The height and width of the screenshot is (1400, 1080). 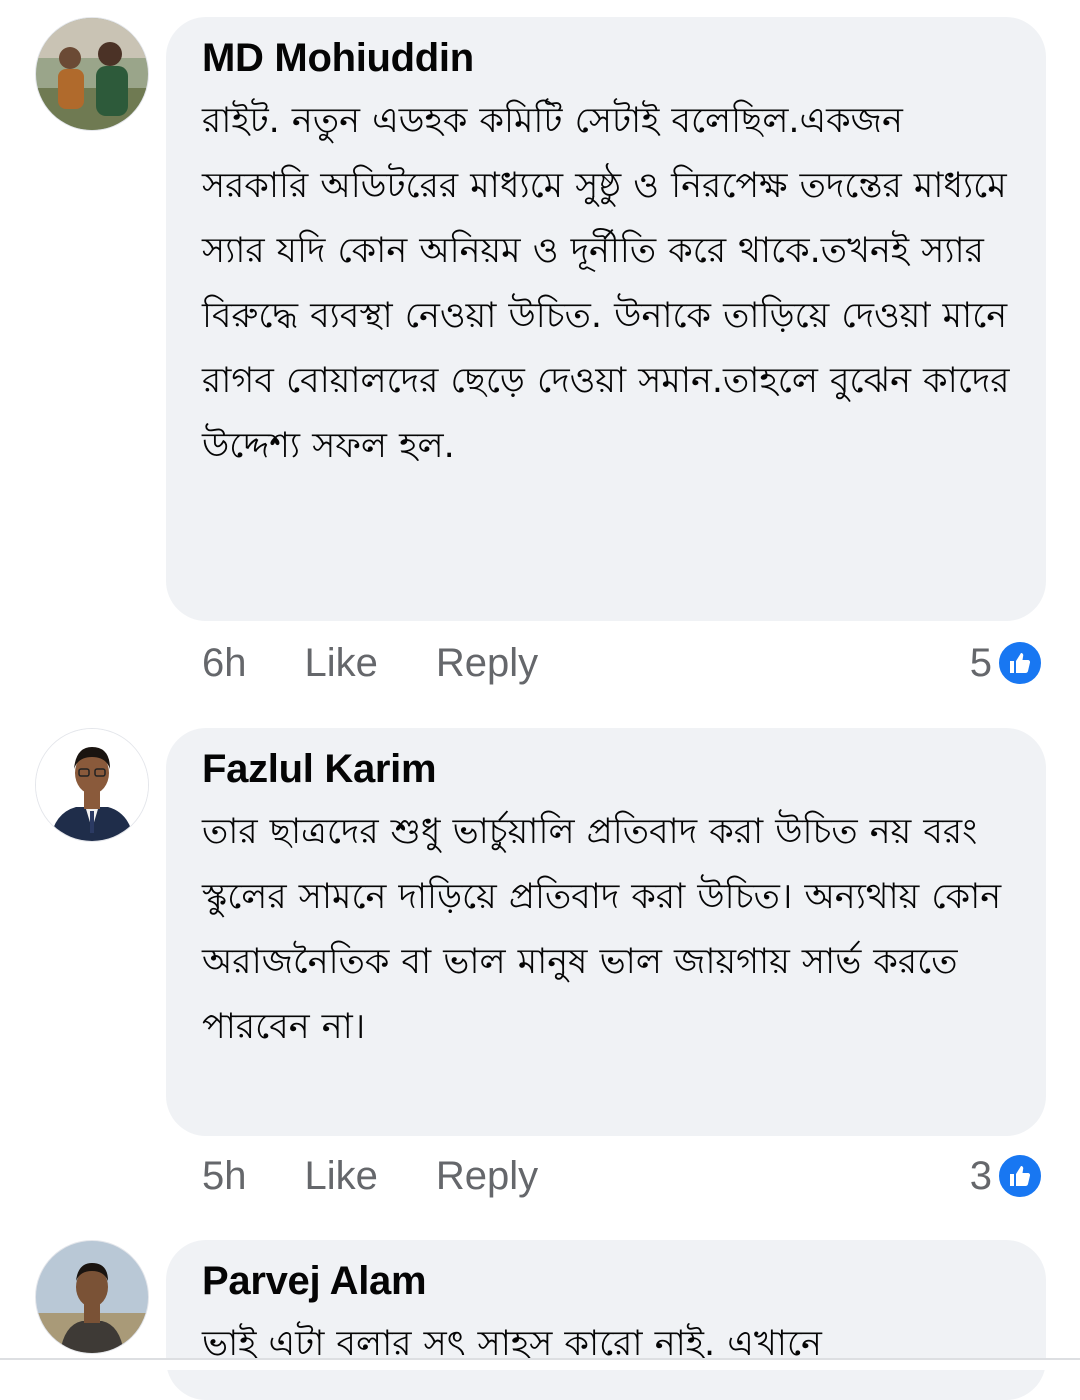 What do you see at coordinates (224, 663) in the screenshot?
I see `comment-timestamp: 6h` at bounding box center [224, 663].